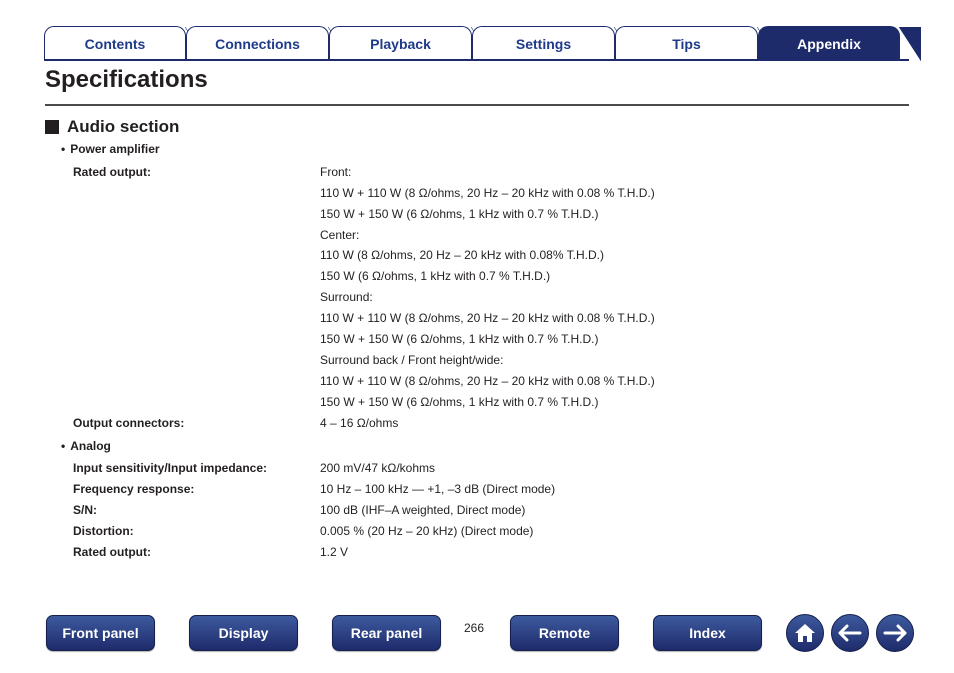 This screenshot has height=673, width=954. Describe the element at coordinates (427, 531) in the screenshot. I see `spec-value: 0.005 % (20 Hz – 20 kHz) (Direct mode)` at that location.